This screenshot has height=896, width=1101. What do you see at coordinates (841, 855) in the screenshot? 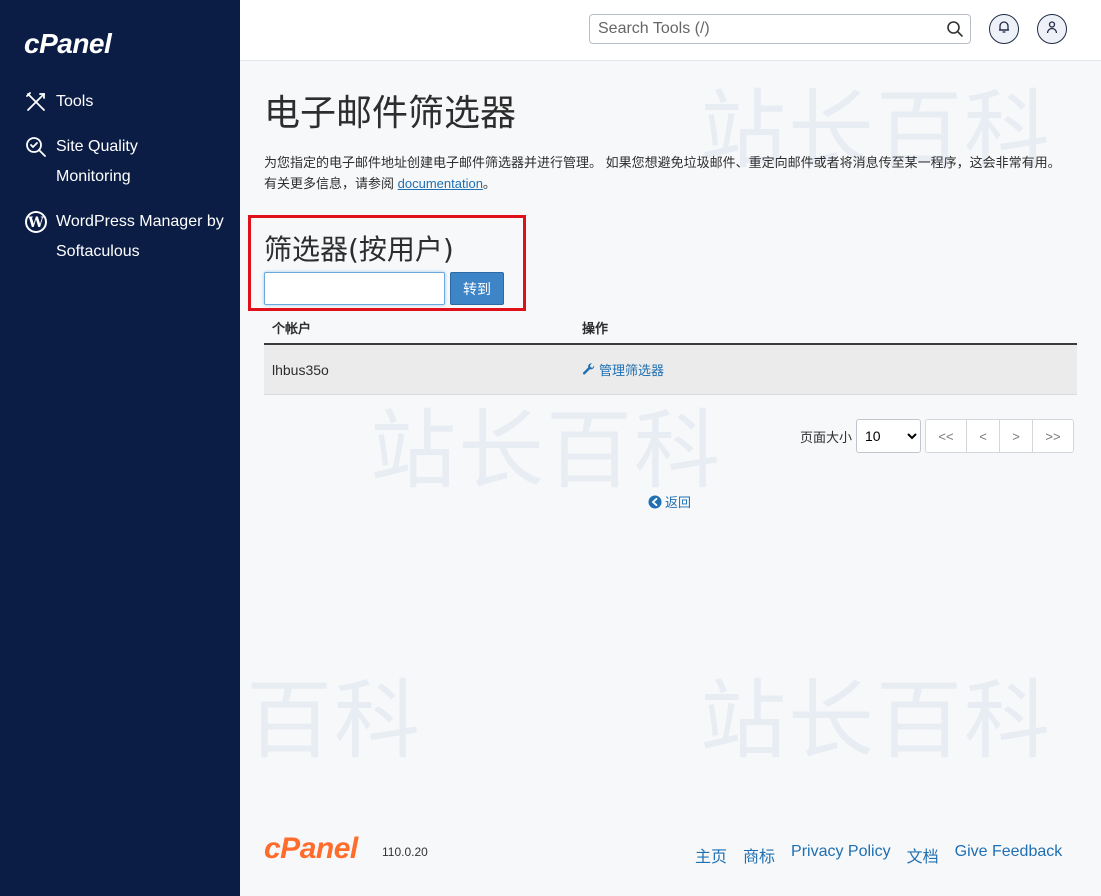
I see `footer-link-privacy-policy: Privacy Policy` at bounding box center [841, 855].